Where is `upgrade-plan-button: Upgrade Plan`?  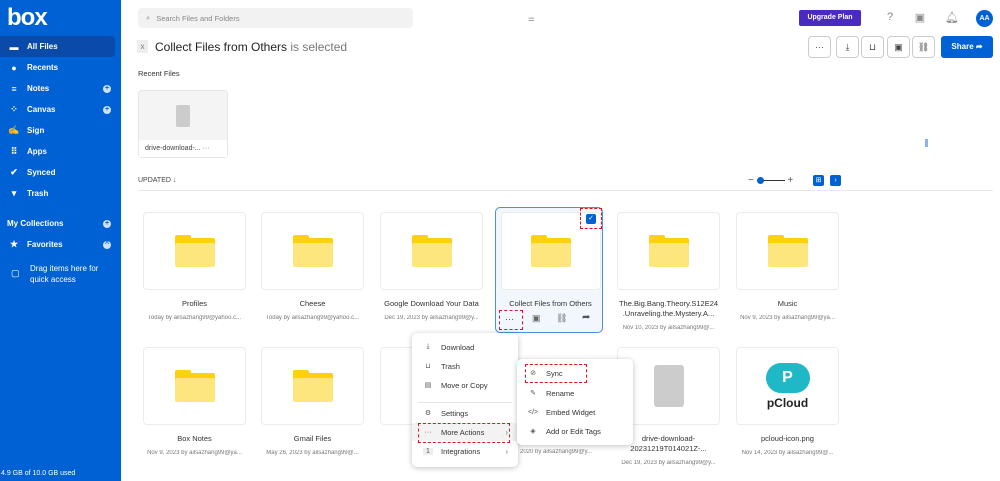
upgrade-plan-button: Upgrade Plan is located at coordinates (830, 18).